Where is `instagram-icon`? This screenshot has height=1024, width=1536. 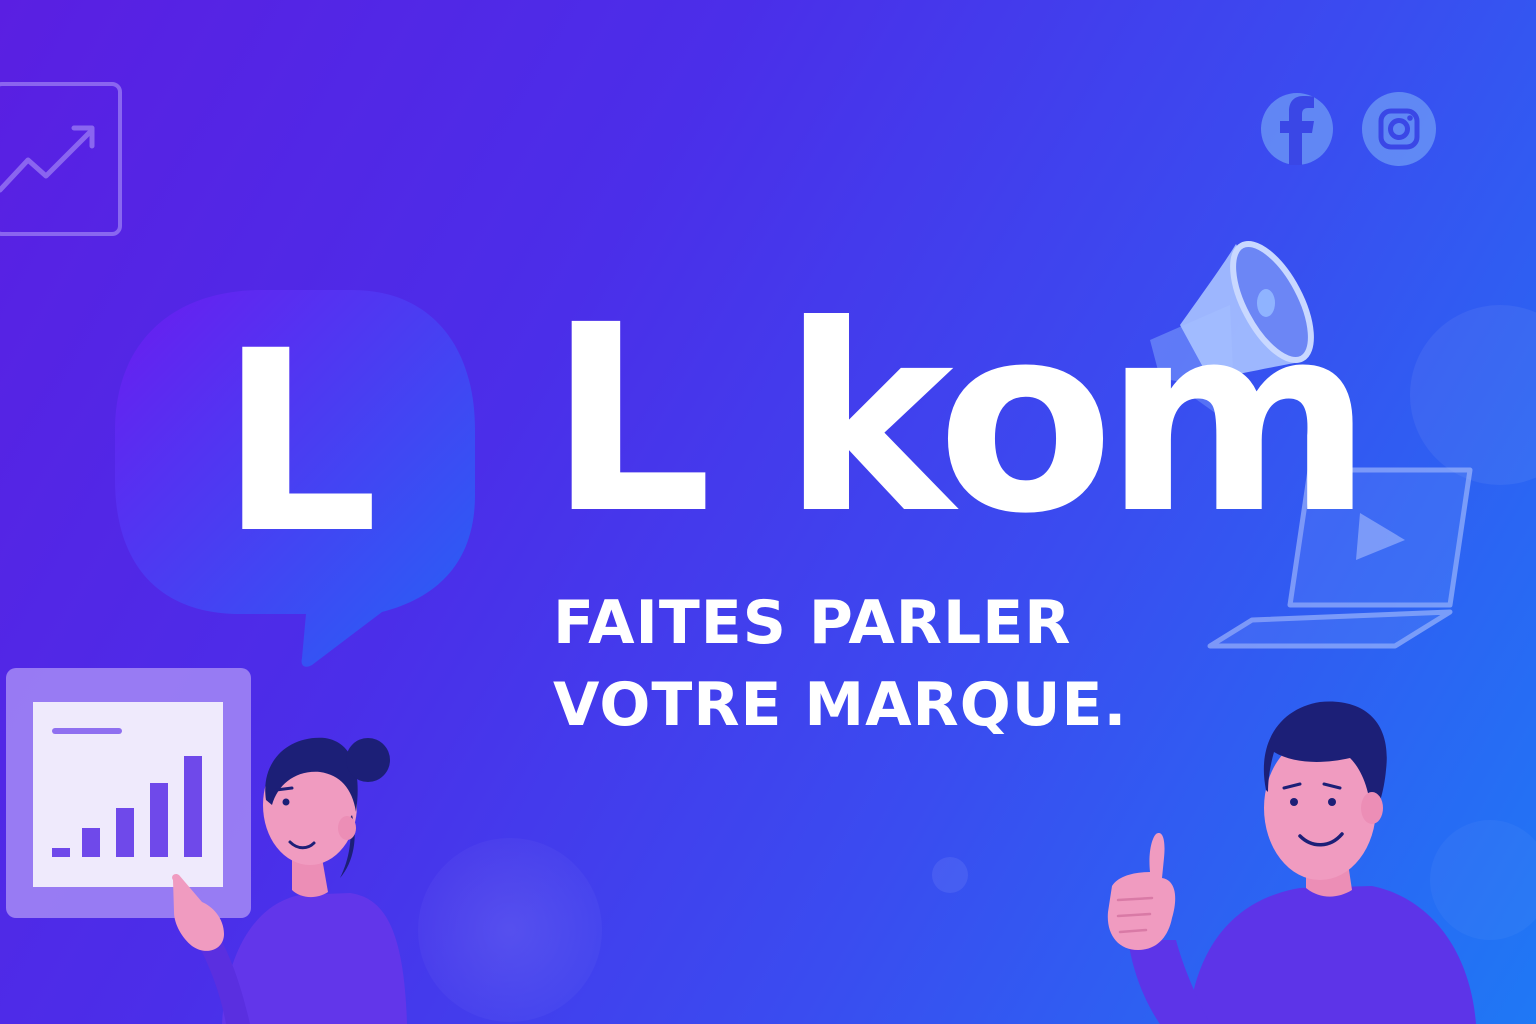 instagram-icon is located at coordinates (1399, 129).